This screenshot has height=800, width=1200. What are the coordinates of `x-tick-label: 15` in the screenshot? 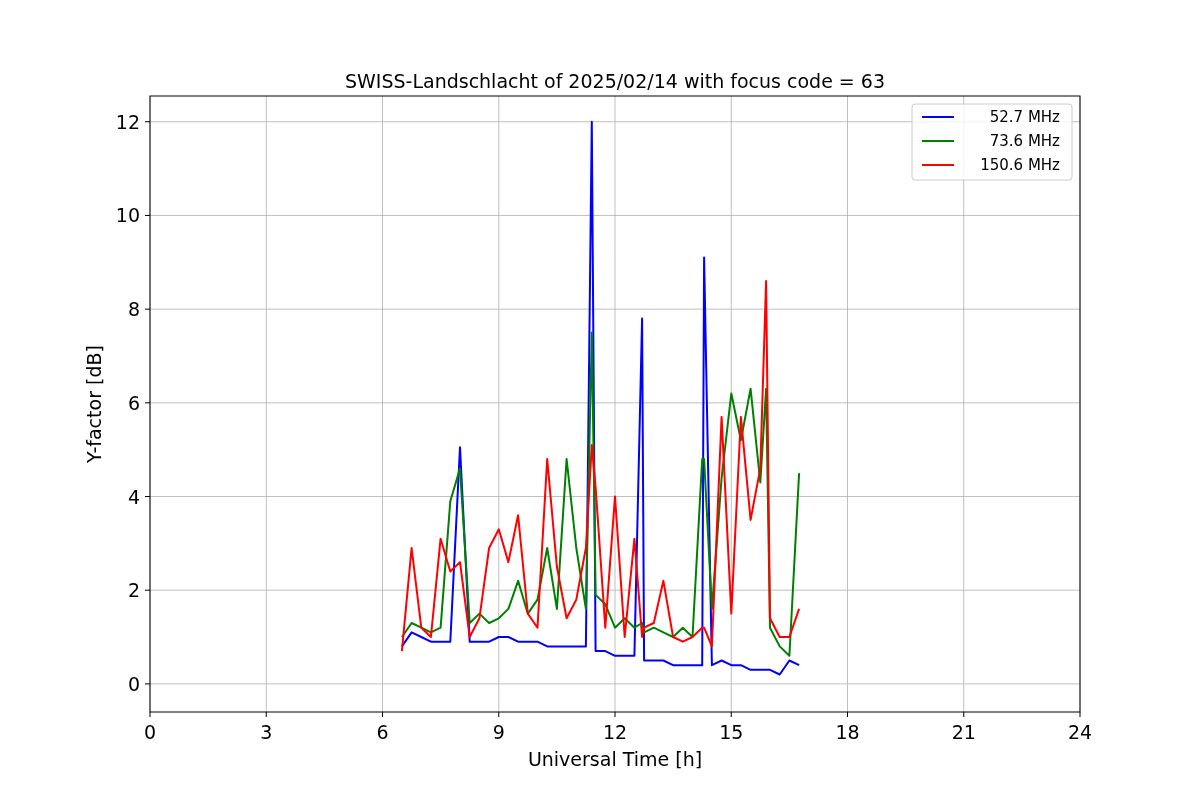 It's located at (731, 732).